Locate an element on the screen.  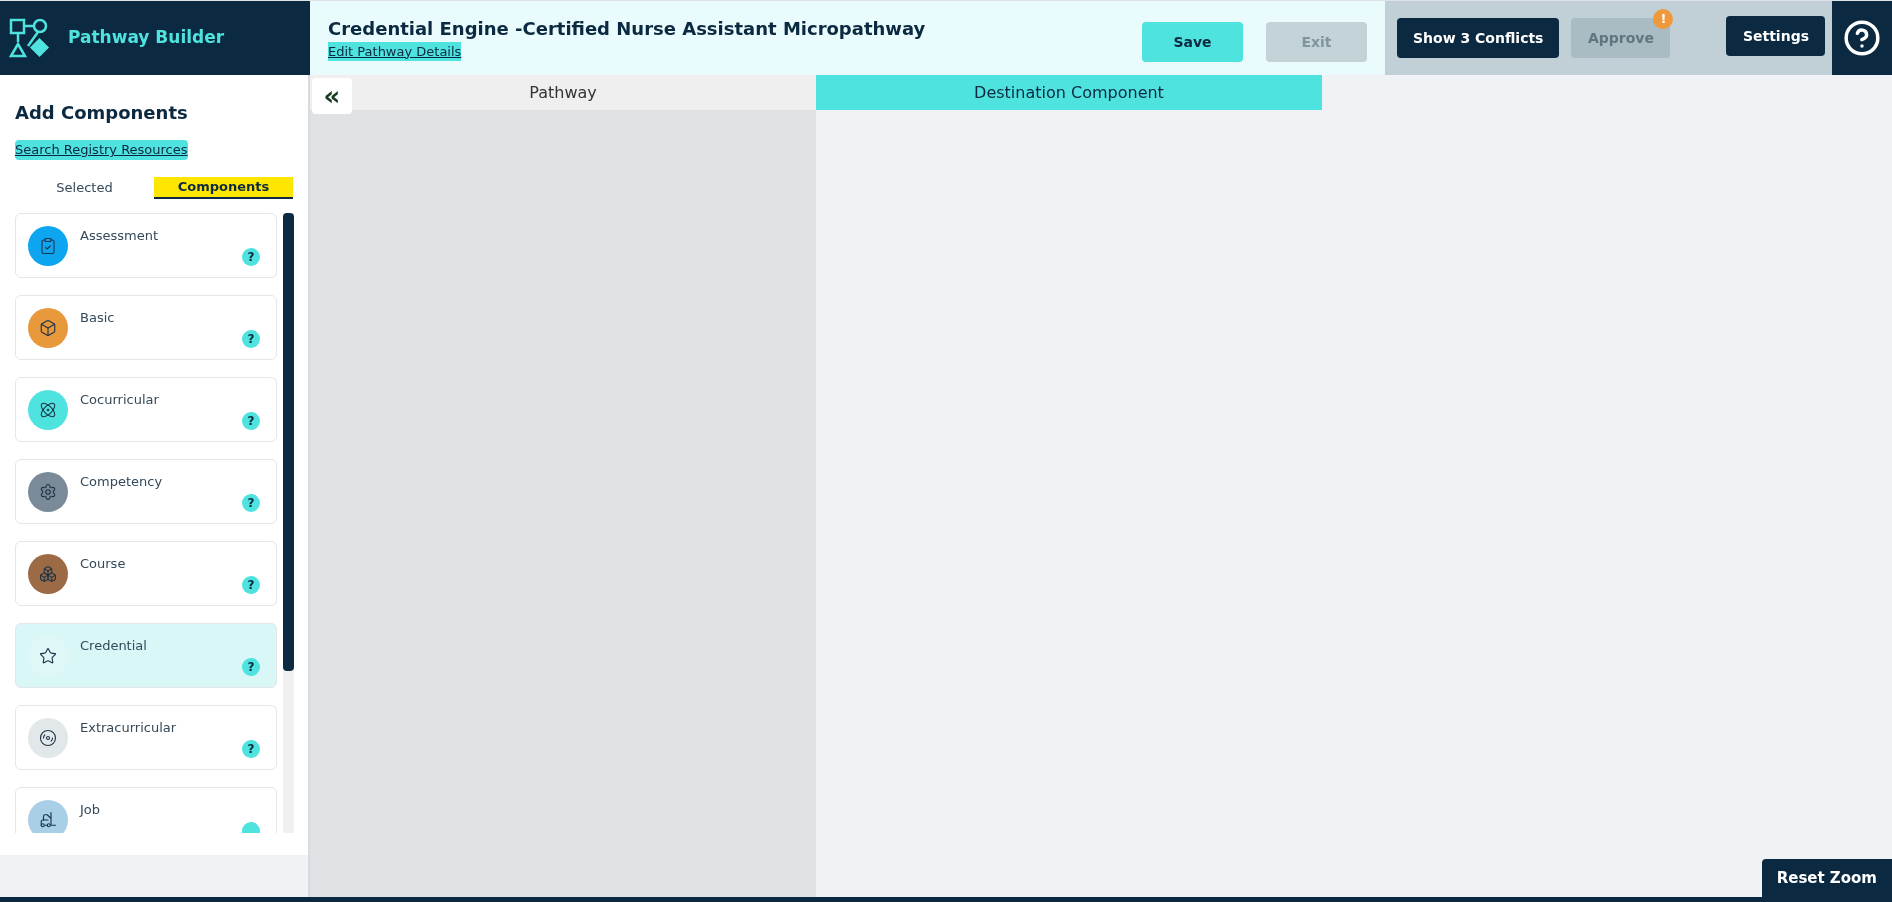
logo-icon is located at coordinates (30, 38).